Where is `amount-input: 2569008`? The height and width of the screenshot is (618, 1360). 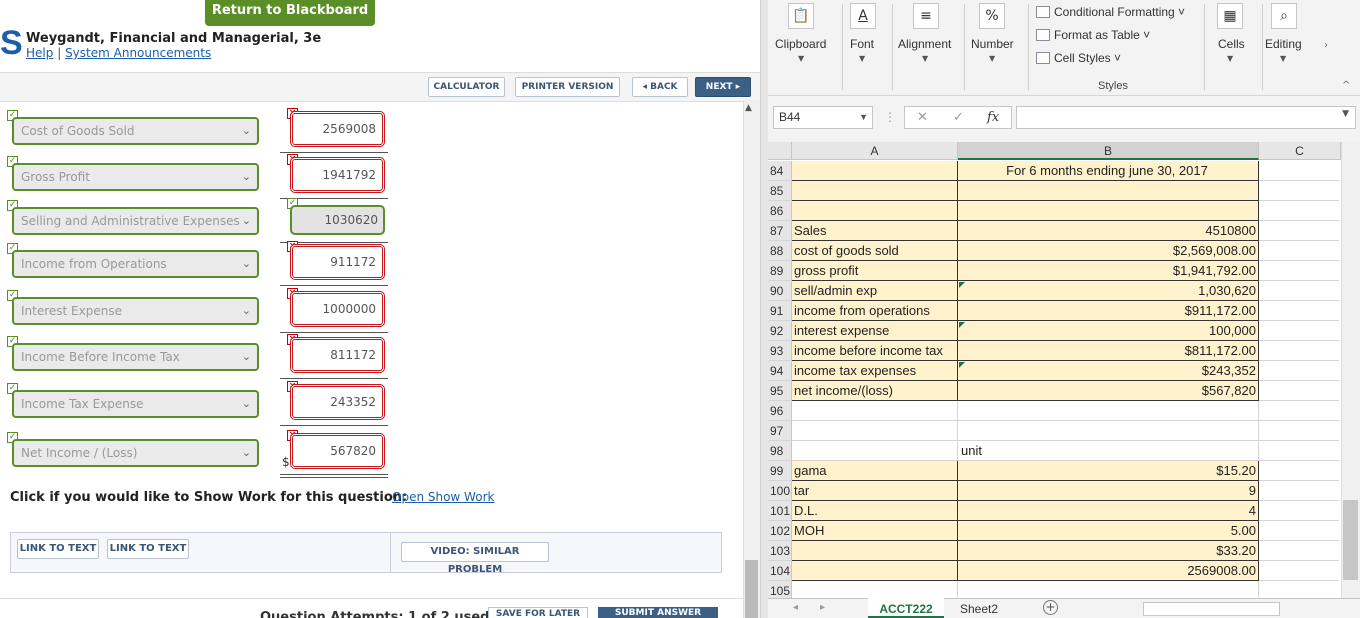
amount-input: 2569008 is located at coordinates (337, 129).